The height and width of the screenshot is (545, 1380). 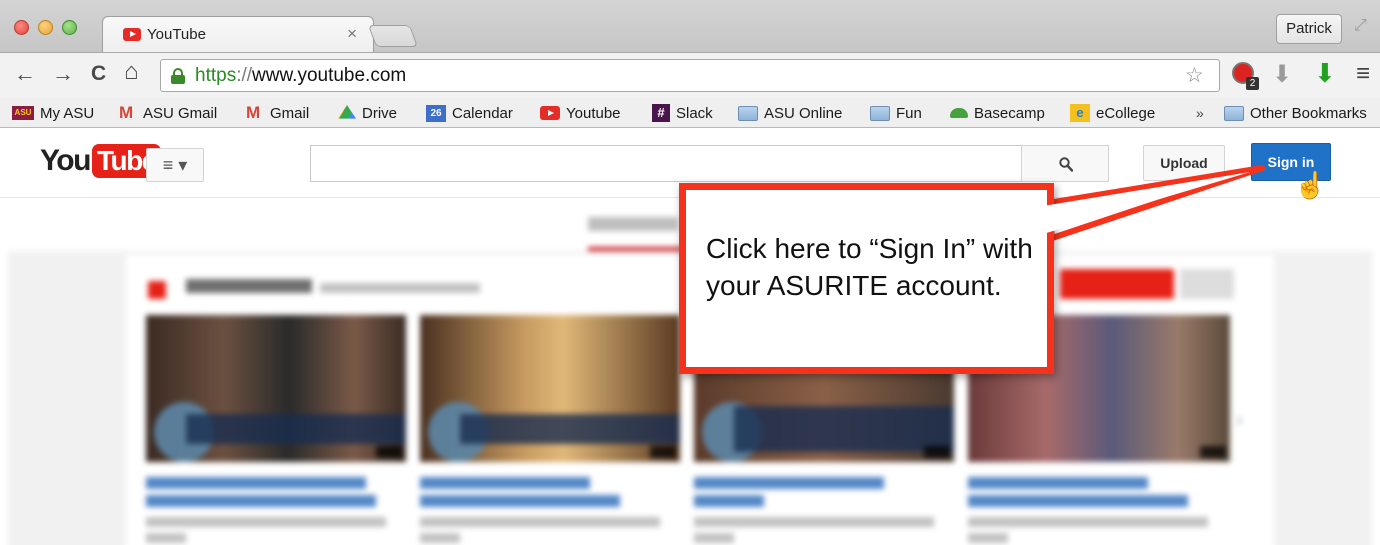 I want to click on youtube-icon, so click(x=550, y=113).